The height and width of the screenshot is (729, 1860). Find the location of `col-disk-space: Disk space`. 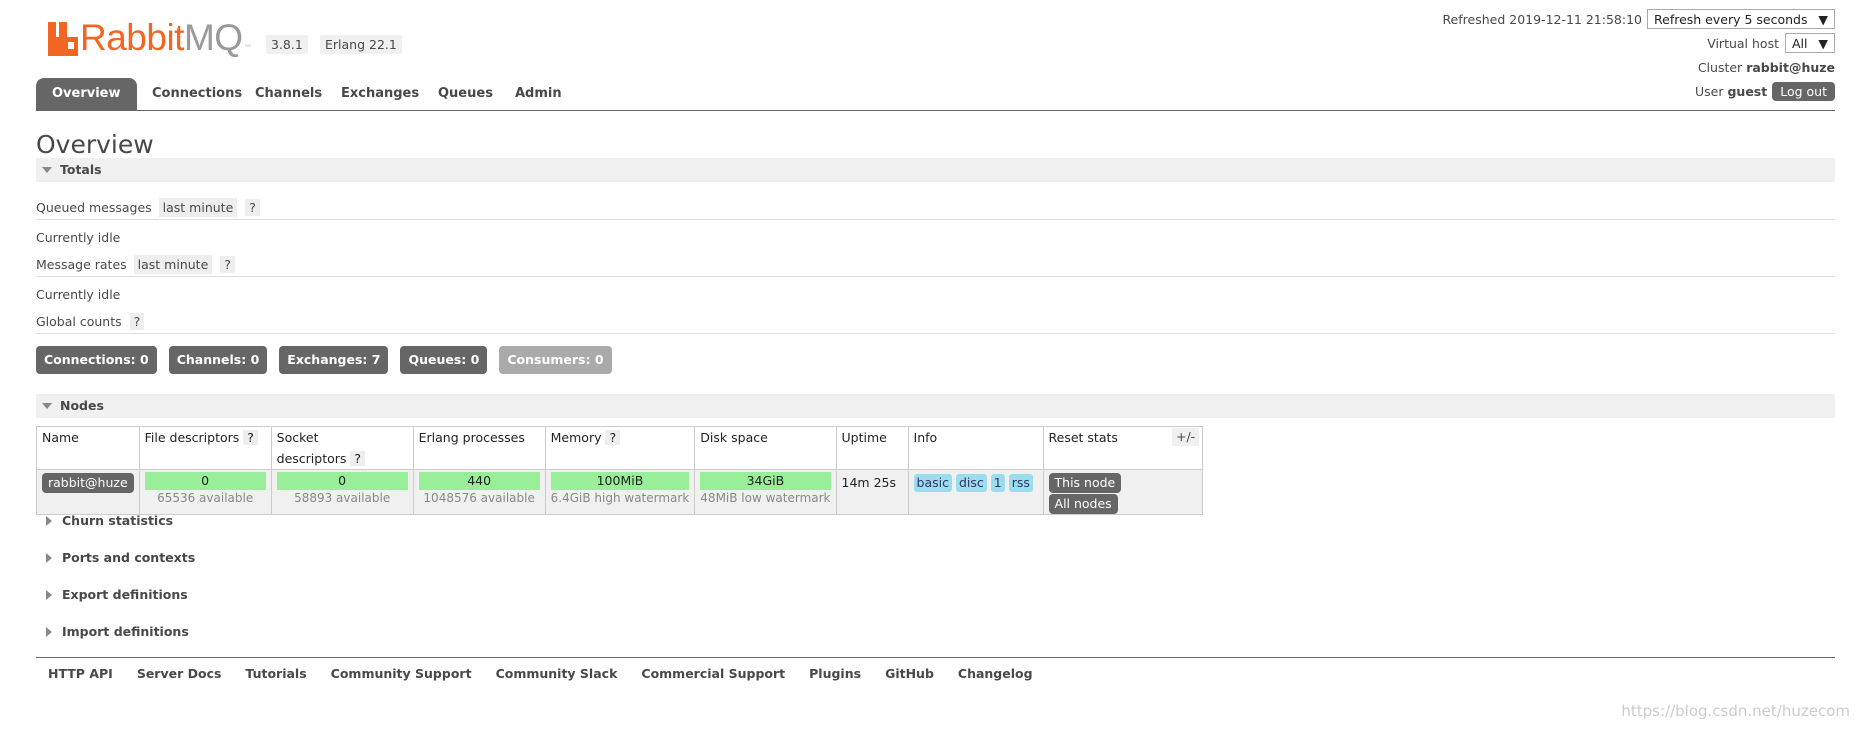

col-disk-space: Disk space is located at coordinates (765, 448).